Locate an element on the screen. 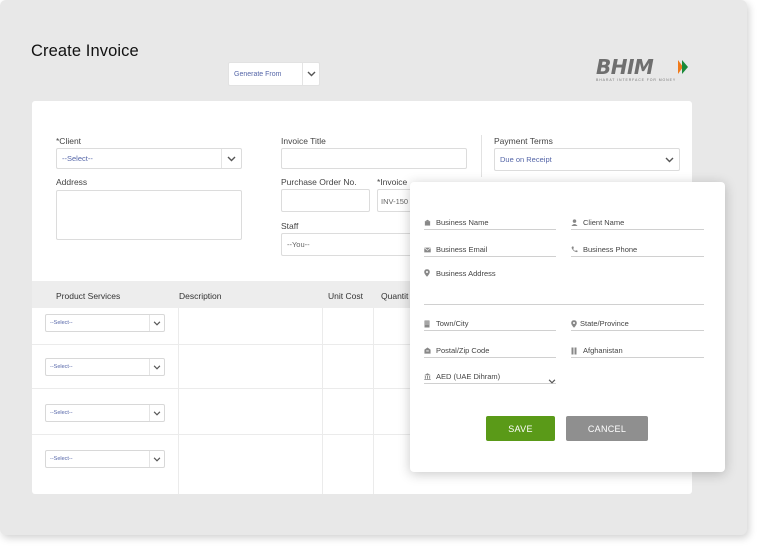 This screenshot has width=765, height=547. header-product-services: Product Services is located at coordinates (88, 296).